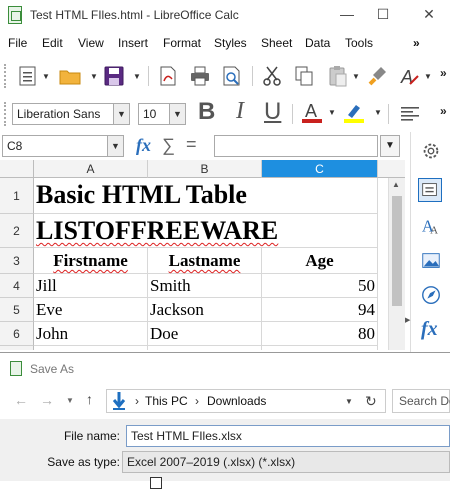  What do you see at coordinates (276, 43) in the screenshot?
I see `menu-sheet: Sheet` at bounding box center [276, 43].